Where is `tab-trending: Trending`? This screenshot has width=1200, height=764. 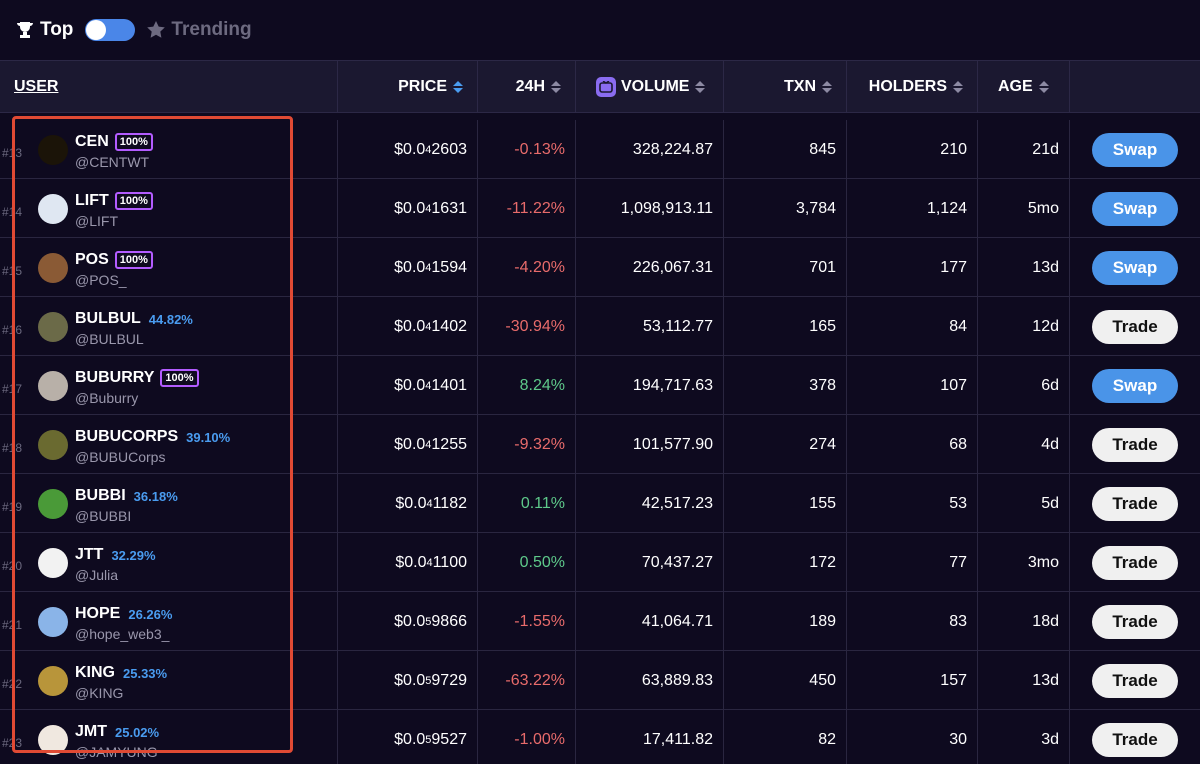 tab-trending: Trending is located at coordinates (198, 30).